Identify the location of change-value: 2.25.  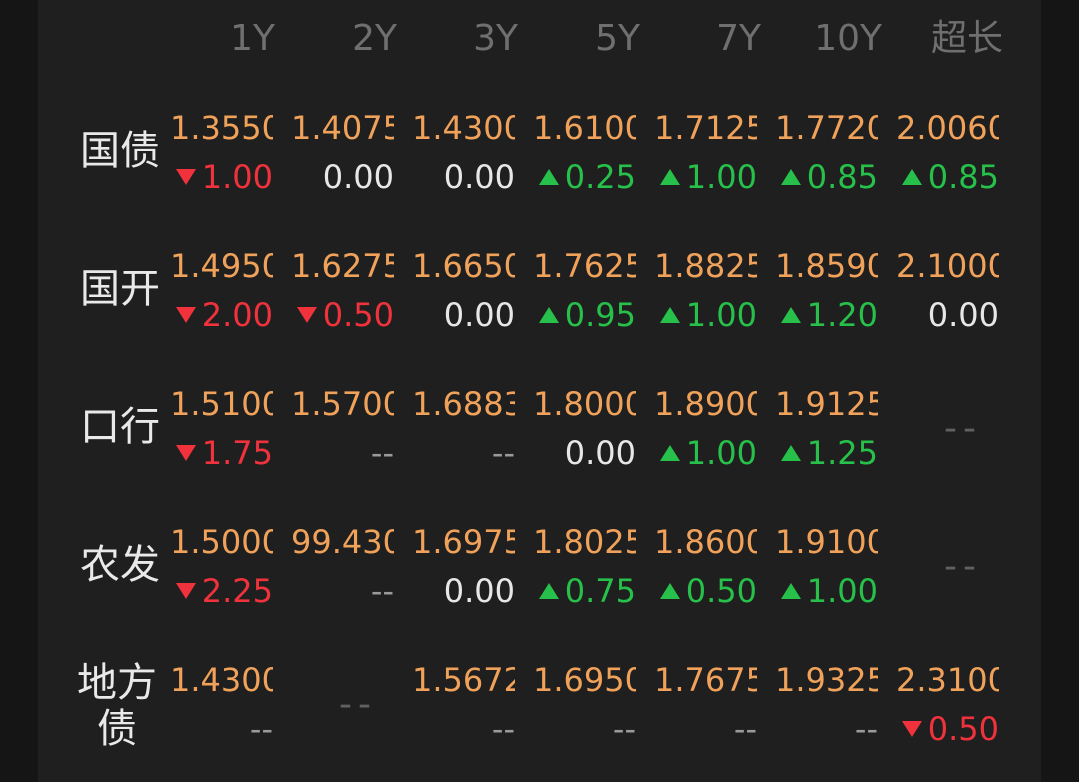
(221, 591).